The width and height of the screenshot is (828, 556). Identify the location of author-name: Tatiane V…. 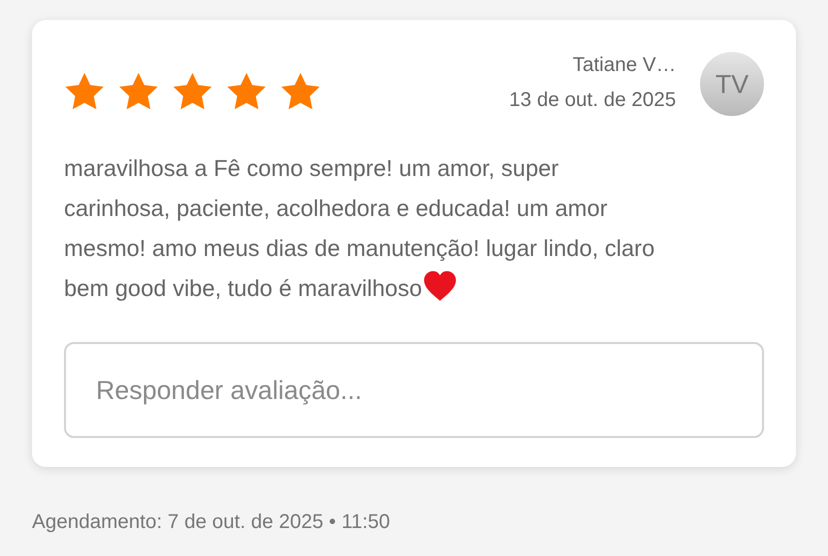
(624, 65).